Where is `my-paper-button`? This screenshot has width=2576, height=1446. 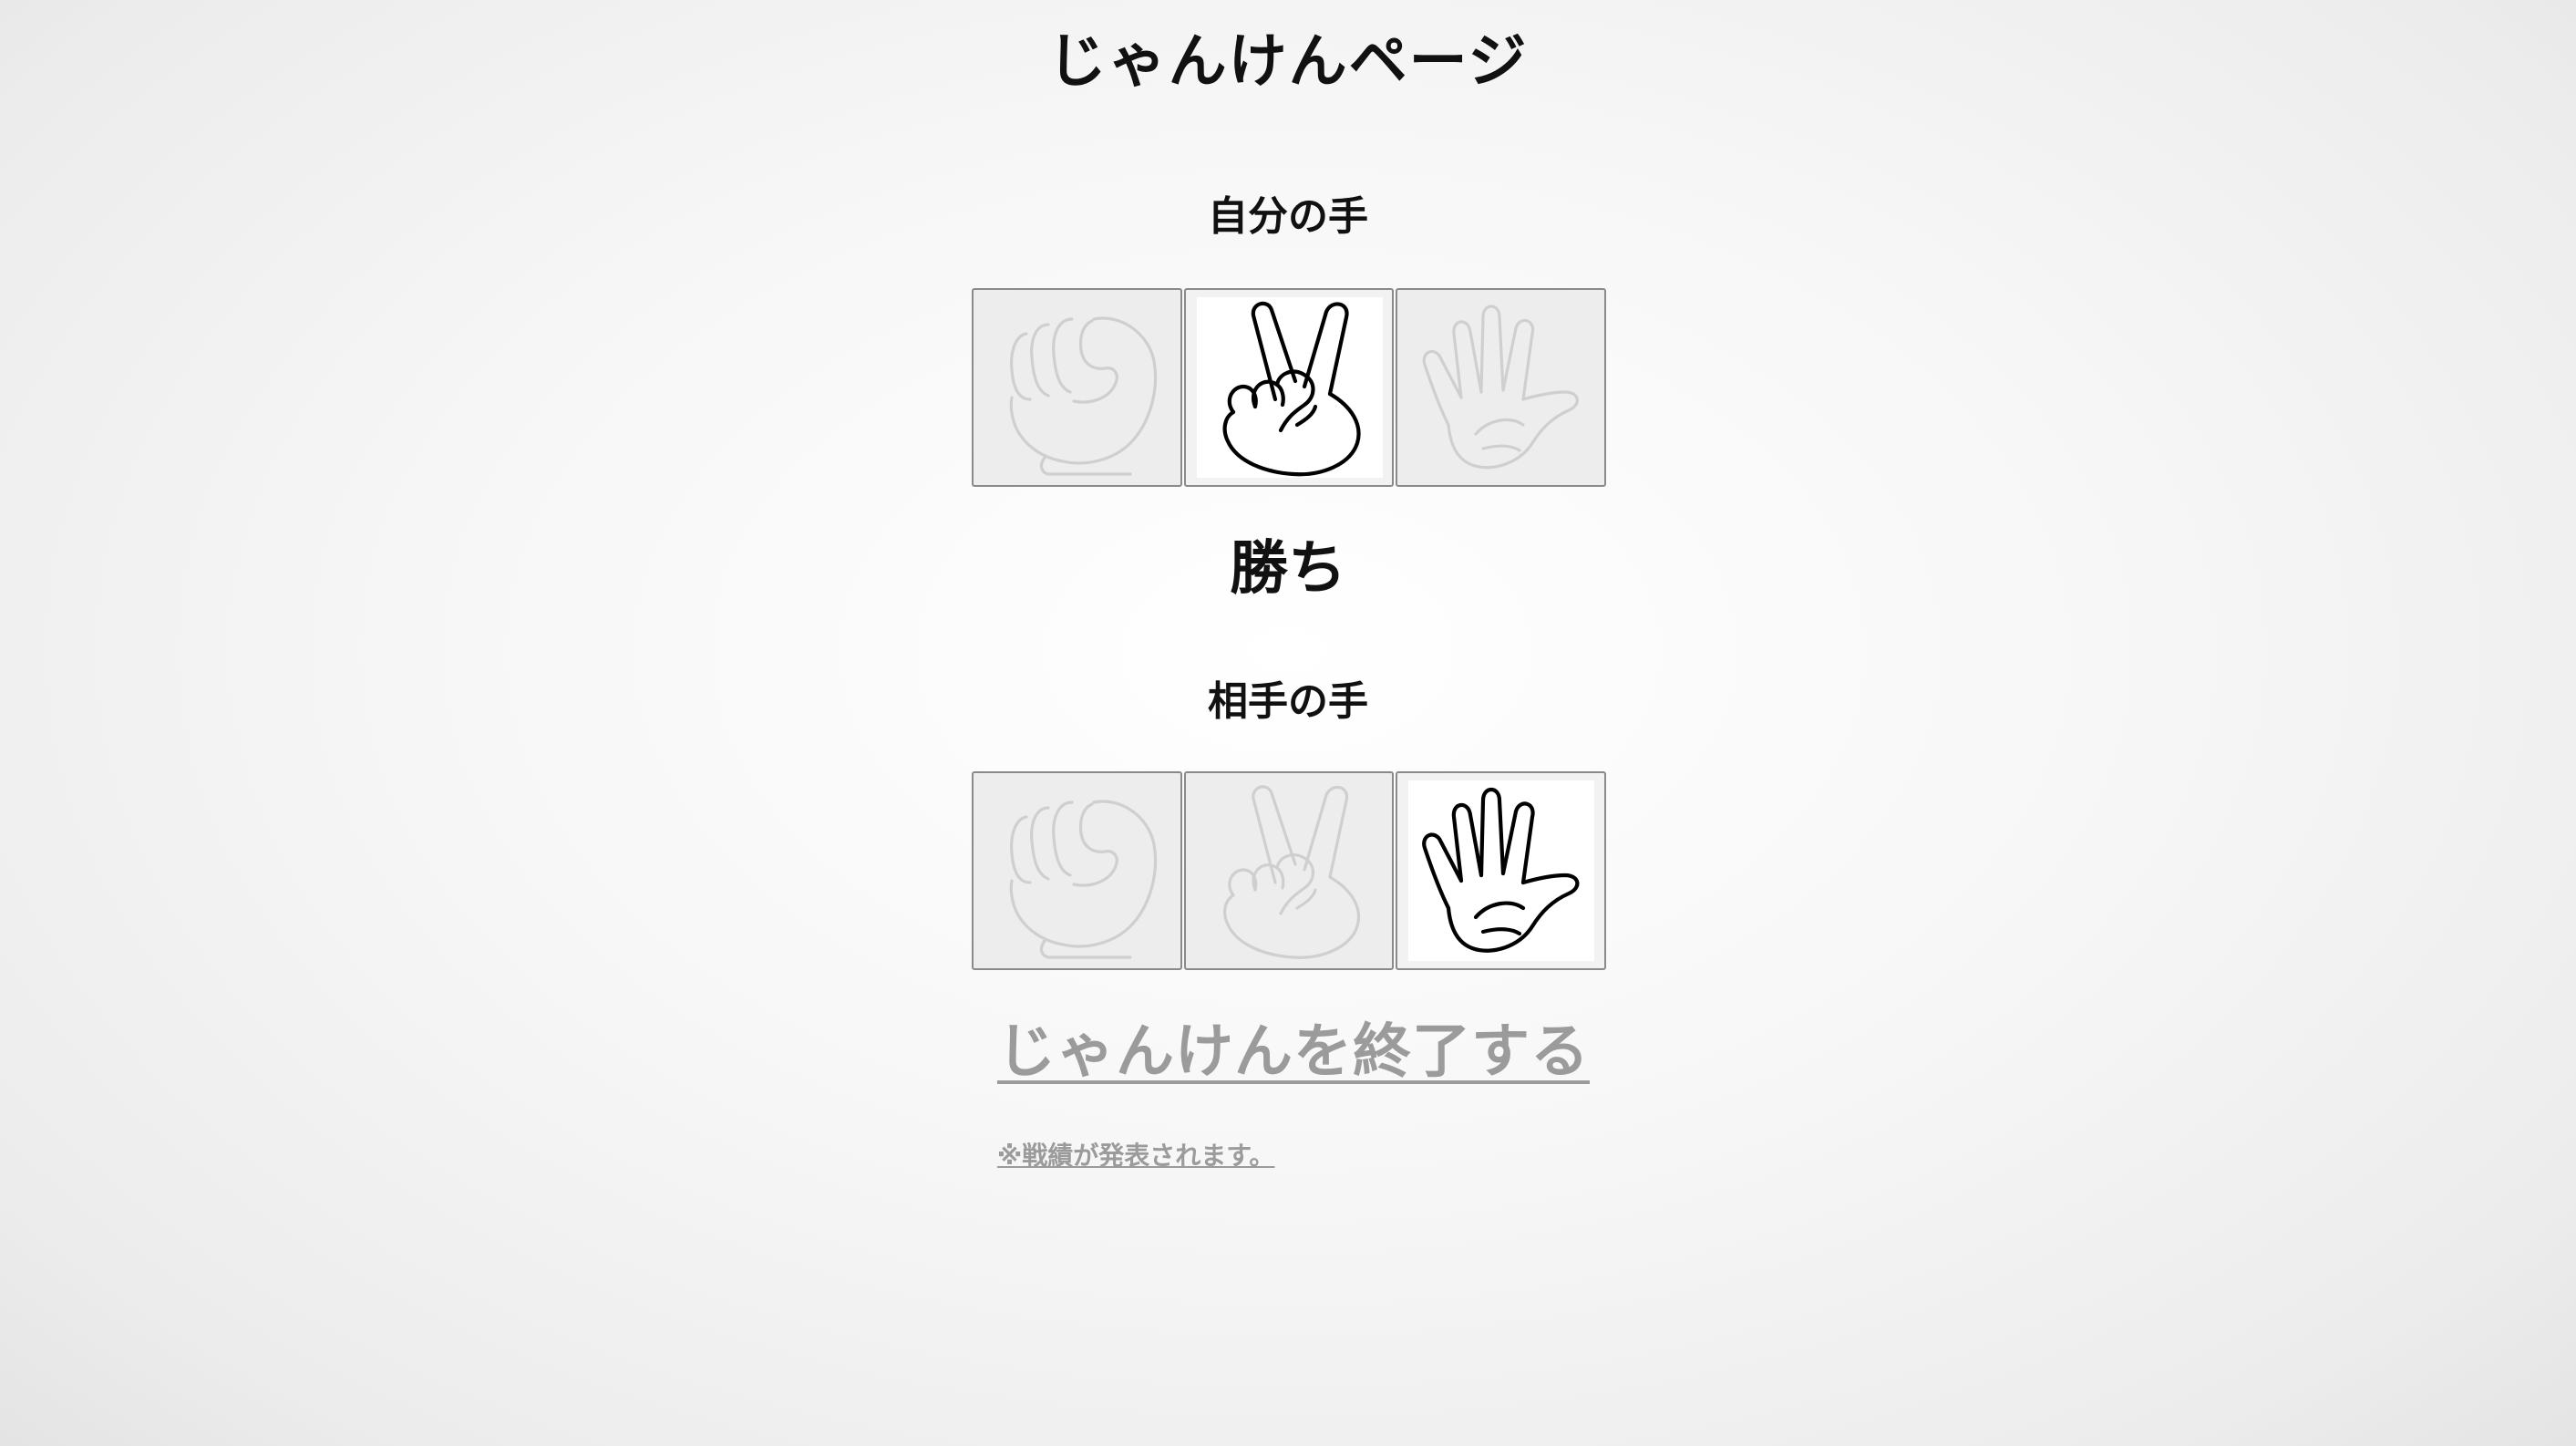
my-paper-button is located at coordinates (1501, 388).